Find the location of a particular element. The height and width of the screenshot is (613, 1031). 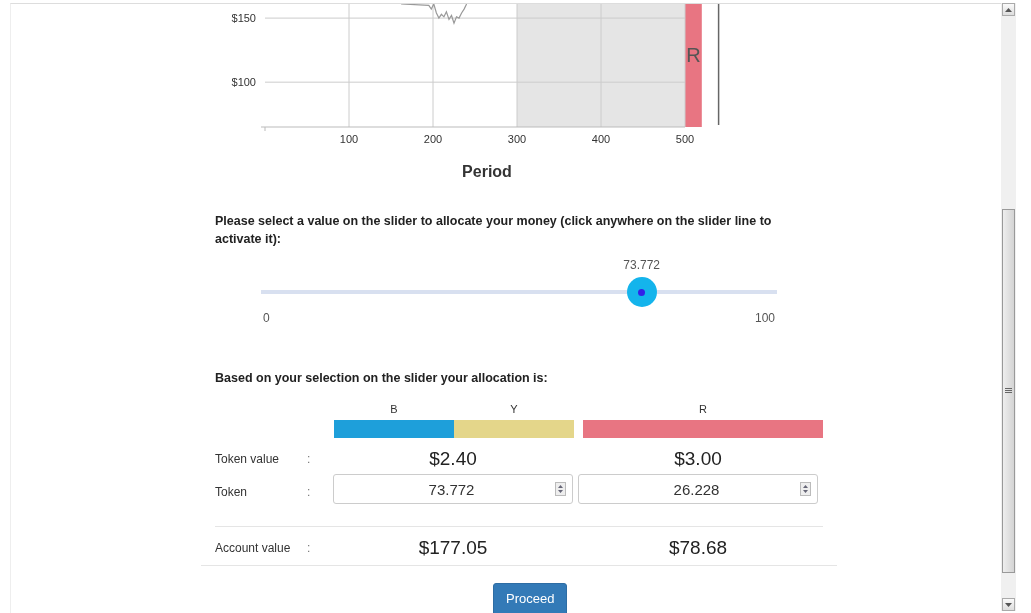

scroll-up-button is located at coordinates (1008, 9).